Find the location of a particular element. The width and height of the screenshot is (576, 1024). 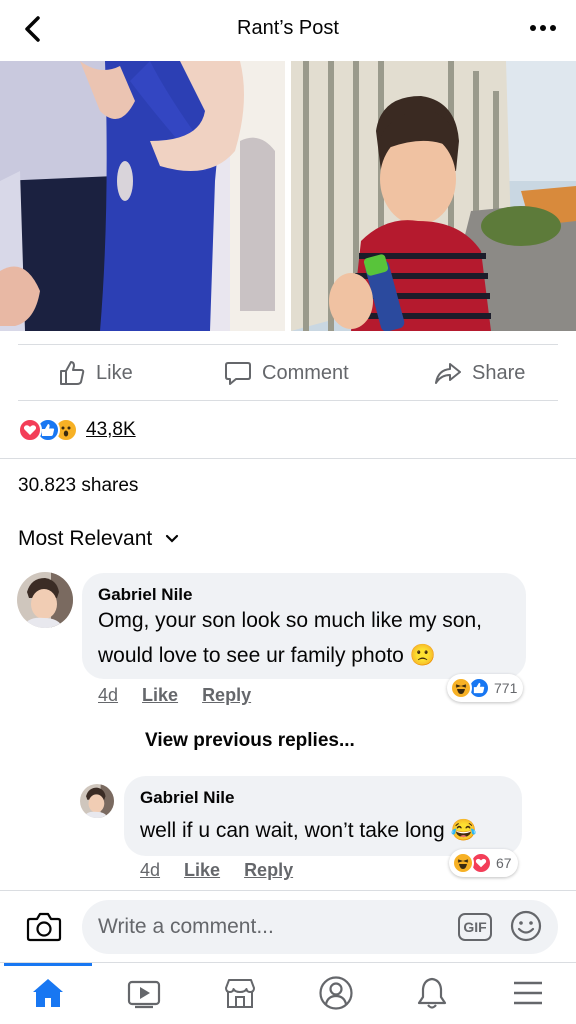

comment-text-line: would love to see ur family photo 🙁 is located at coordinates (267, 655).